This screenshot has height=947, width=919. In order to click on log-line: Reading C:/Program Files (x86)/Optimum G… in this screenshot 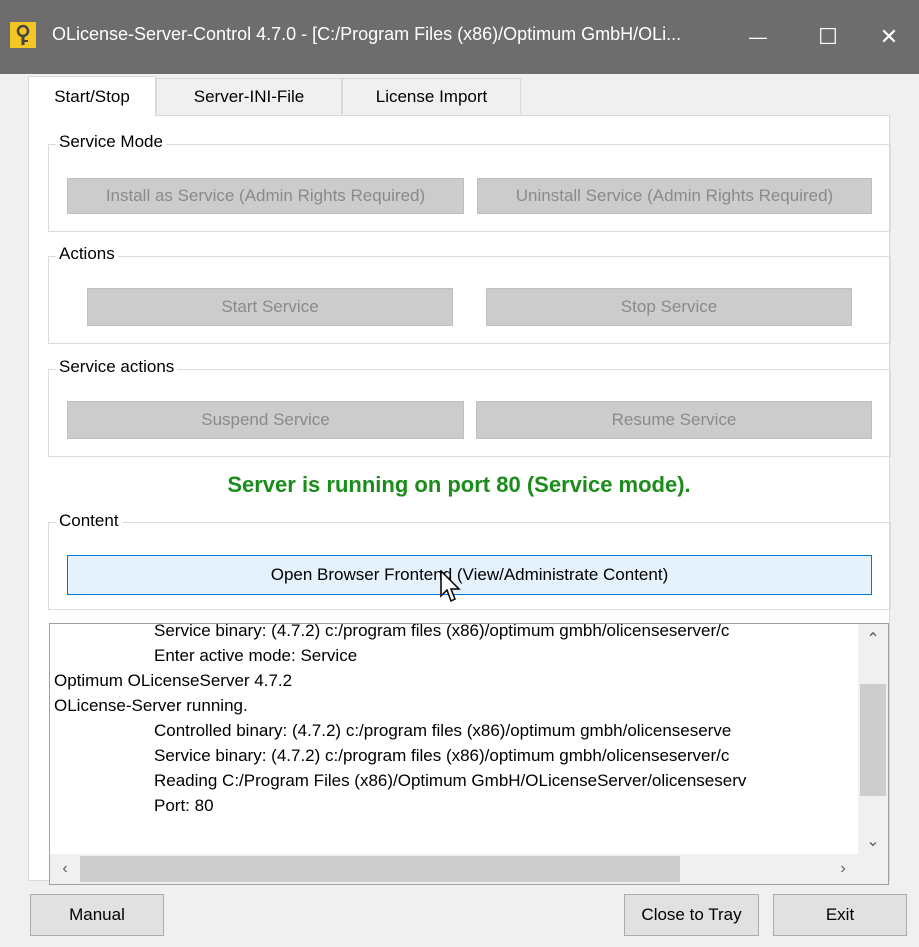, I will do `click(450, 780)`.